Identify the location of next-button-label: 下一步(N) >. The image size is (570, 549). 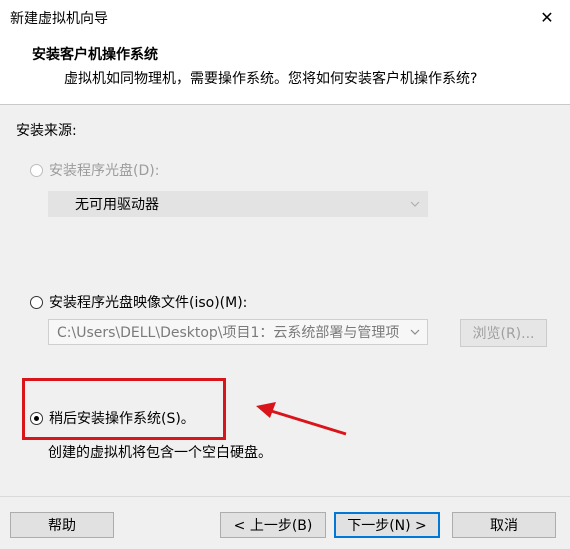
(387, 526).